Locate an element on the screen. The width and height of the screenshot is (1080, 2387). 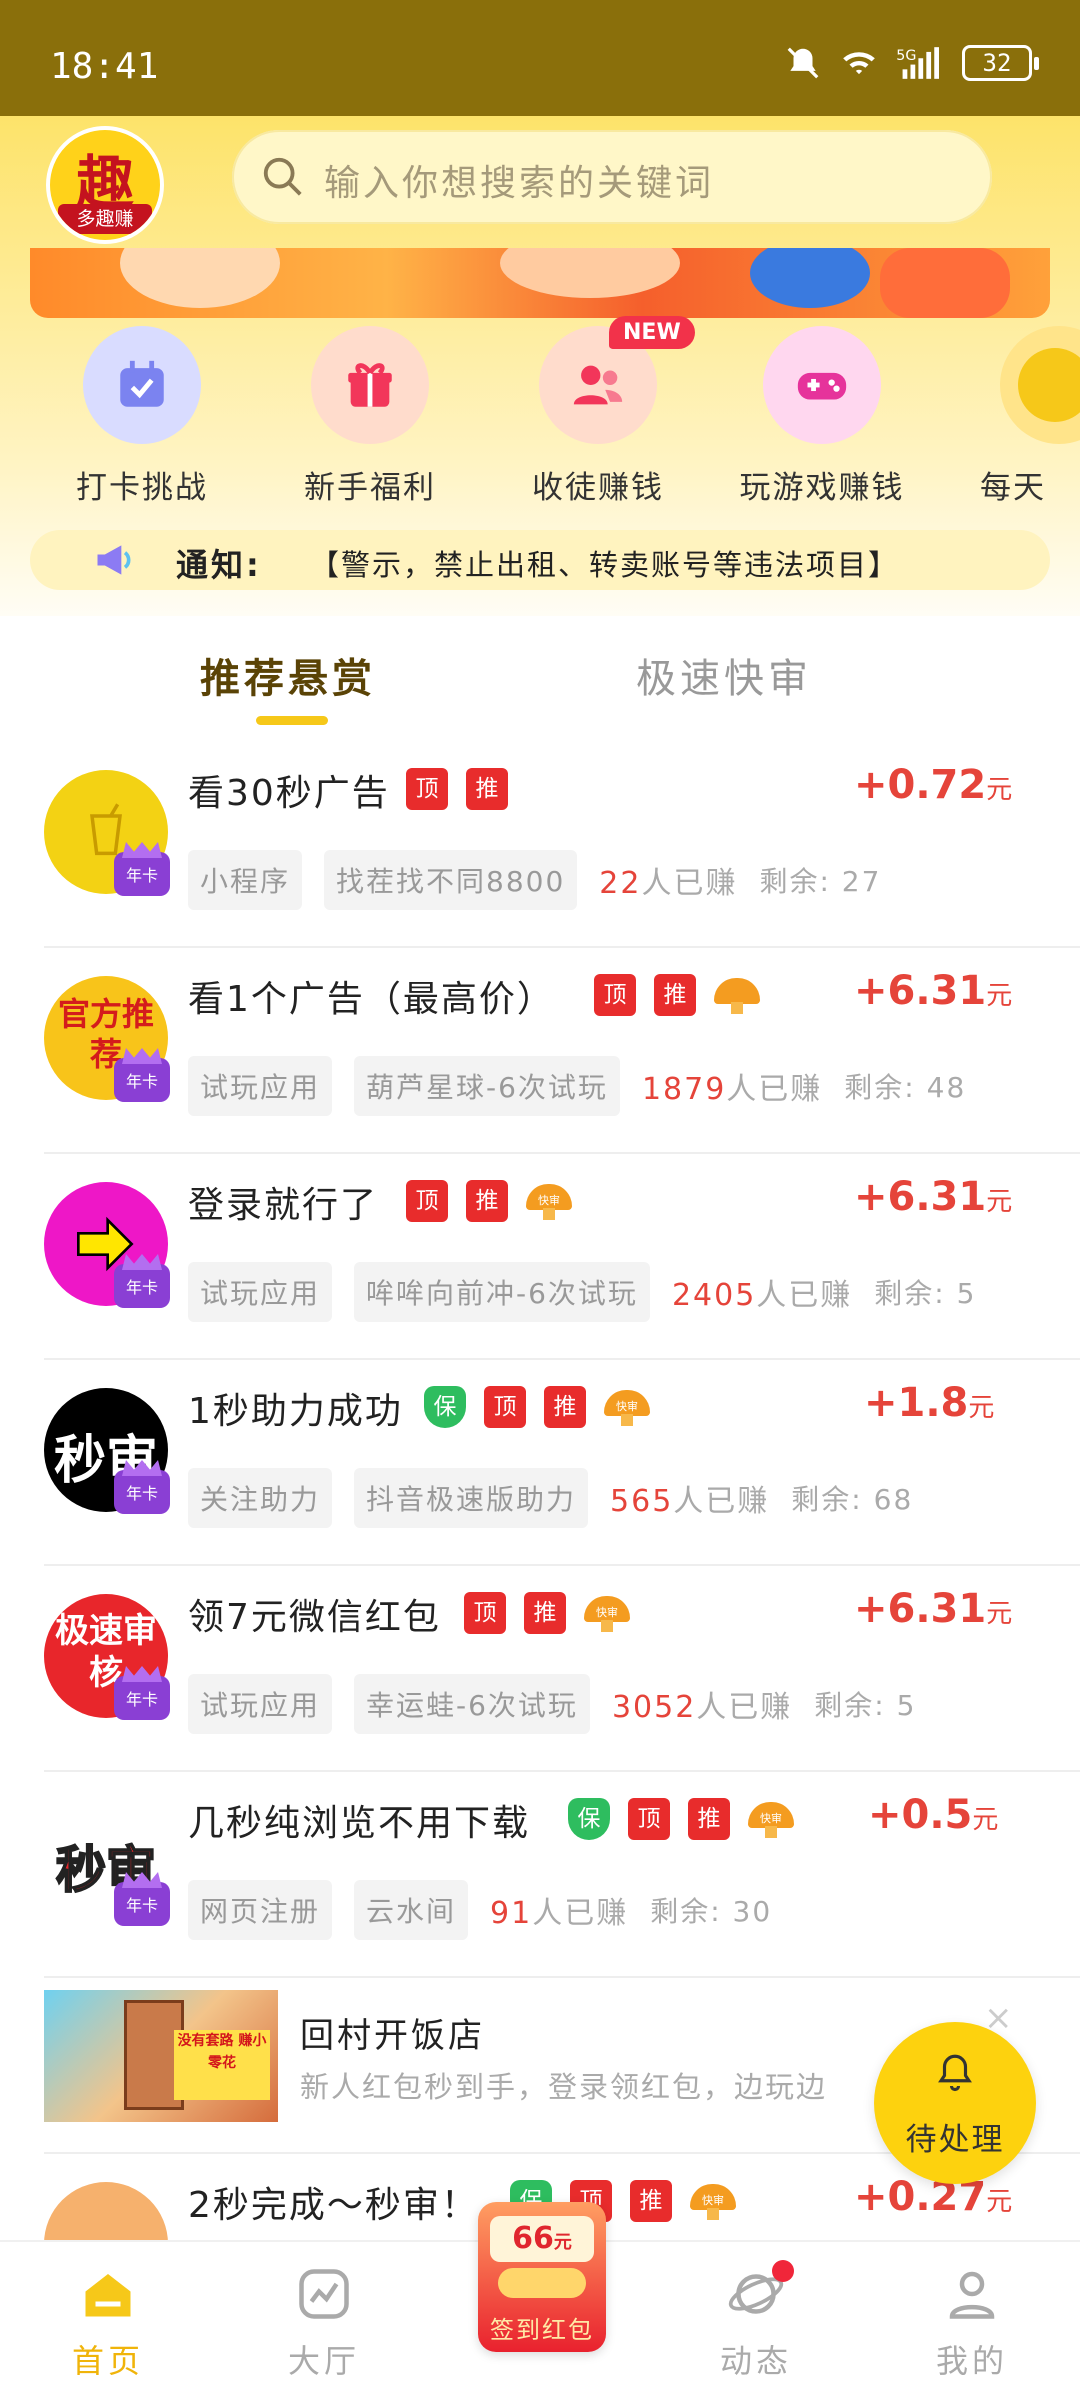
users-icon: NEW is located at coordinates (617, 380).